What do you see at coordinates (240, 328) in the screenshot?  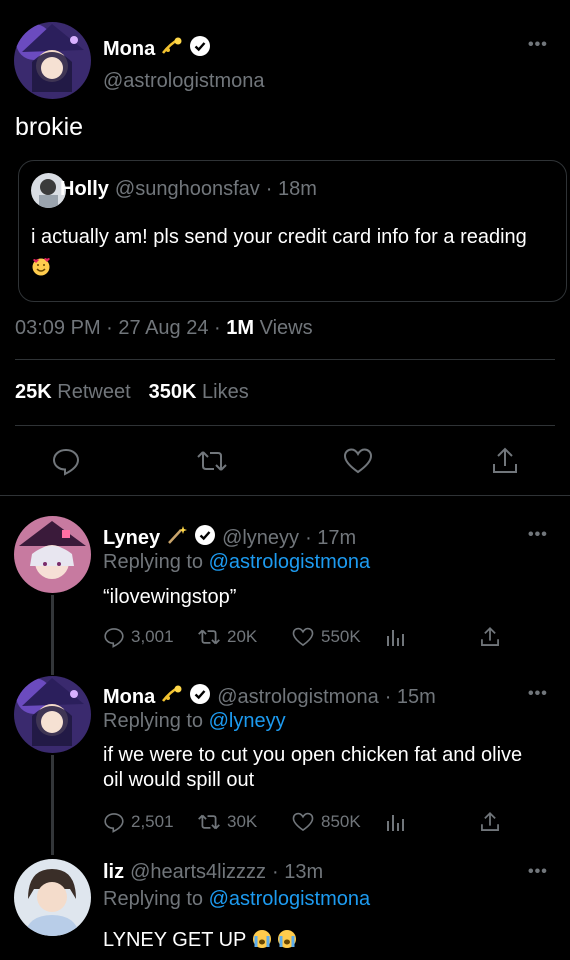 I see `views-count: 1M` at bounding box center [240, 328].